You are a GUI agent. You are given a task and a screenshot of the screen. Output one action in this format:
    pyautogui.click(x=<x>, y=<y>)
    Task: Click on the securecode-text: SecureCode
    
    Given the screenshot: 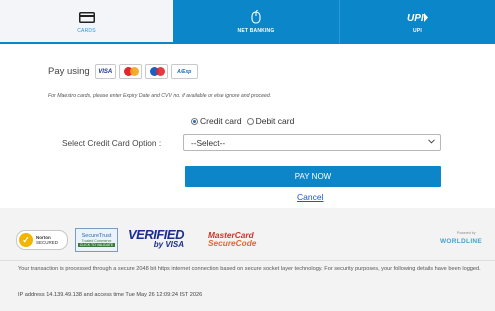 What is the action you would take?
    pyautogui.click(x=232, y=243)
    